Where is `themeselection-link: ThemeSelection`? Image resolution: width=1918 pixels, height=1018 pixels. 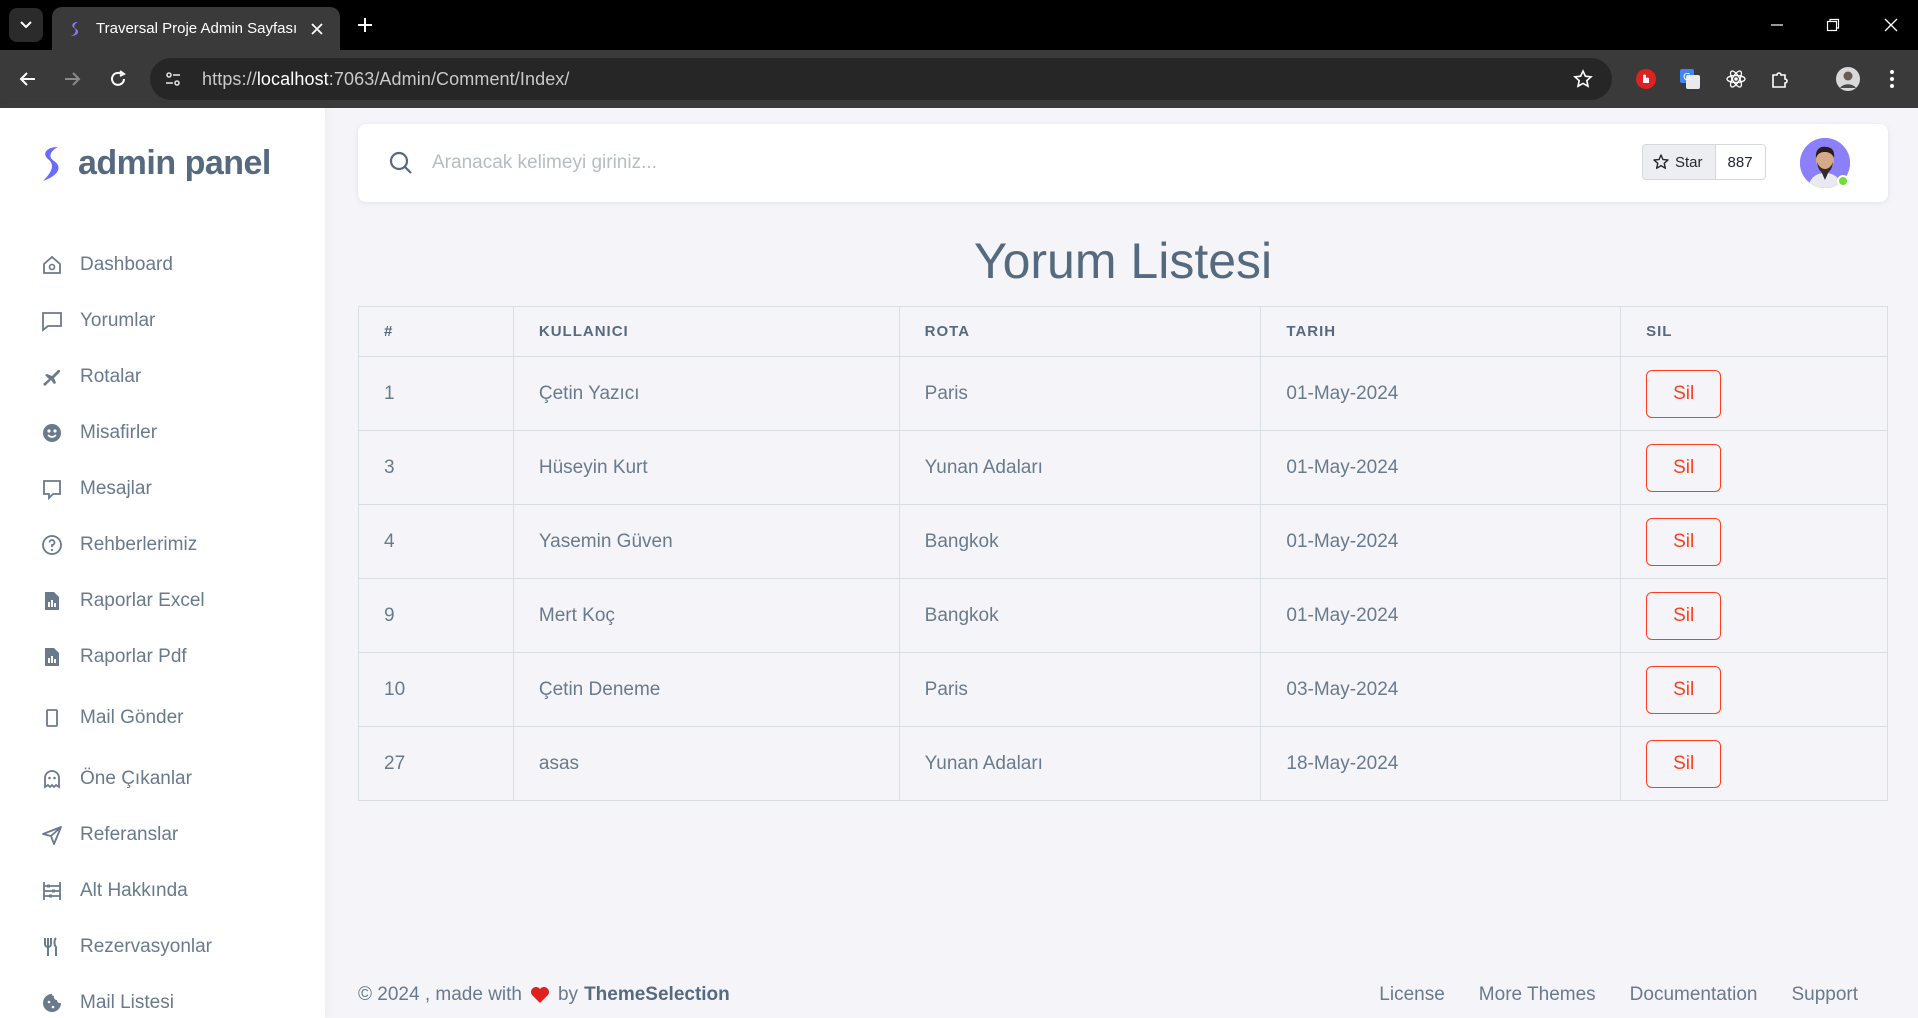
themeselection-link: ThemeSelection is located at coordinates (657, 995).